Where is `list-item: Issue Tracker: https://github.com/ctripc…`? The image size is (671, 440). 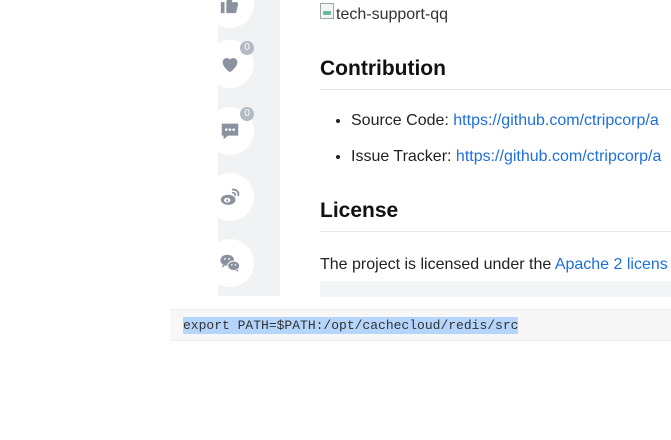 list-item: Issue Tracker: https://github.com/ctripc… is located at coordinates (506, 162).